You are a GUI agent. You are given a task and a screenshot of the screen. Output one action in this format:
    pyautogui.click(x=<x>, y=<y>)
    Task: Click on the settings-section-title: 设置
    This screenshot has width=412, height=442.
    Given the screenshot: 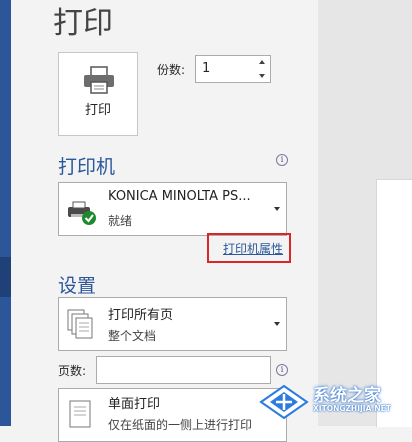 What is the action you would take?
    pyautogui.click(x=77, y=286)
    